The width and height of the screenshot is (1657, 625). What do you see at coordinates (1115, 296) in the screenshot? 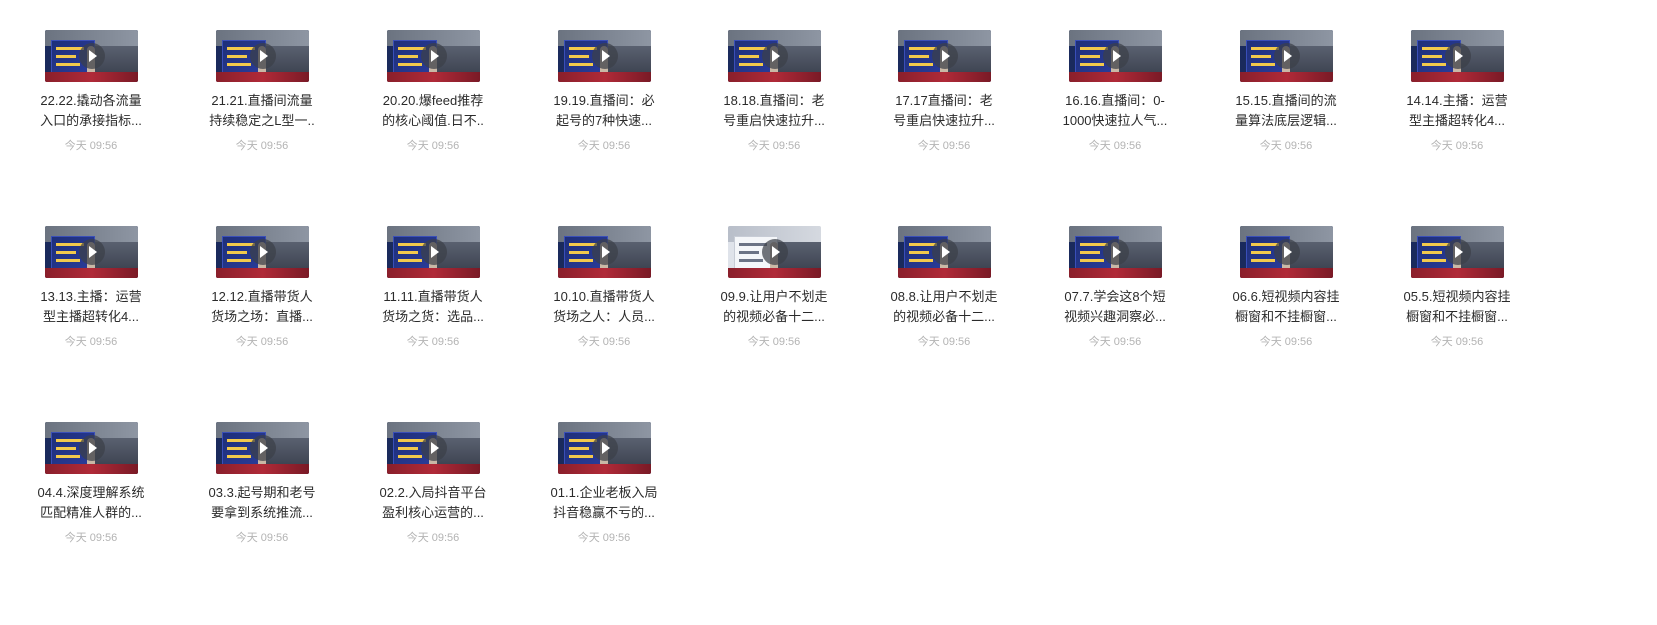
I see `file-name-line1: 07.7.学会这8个短` at bounding box center [1115, 296].